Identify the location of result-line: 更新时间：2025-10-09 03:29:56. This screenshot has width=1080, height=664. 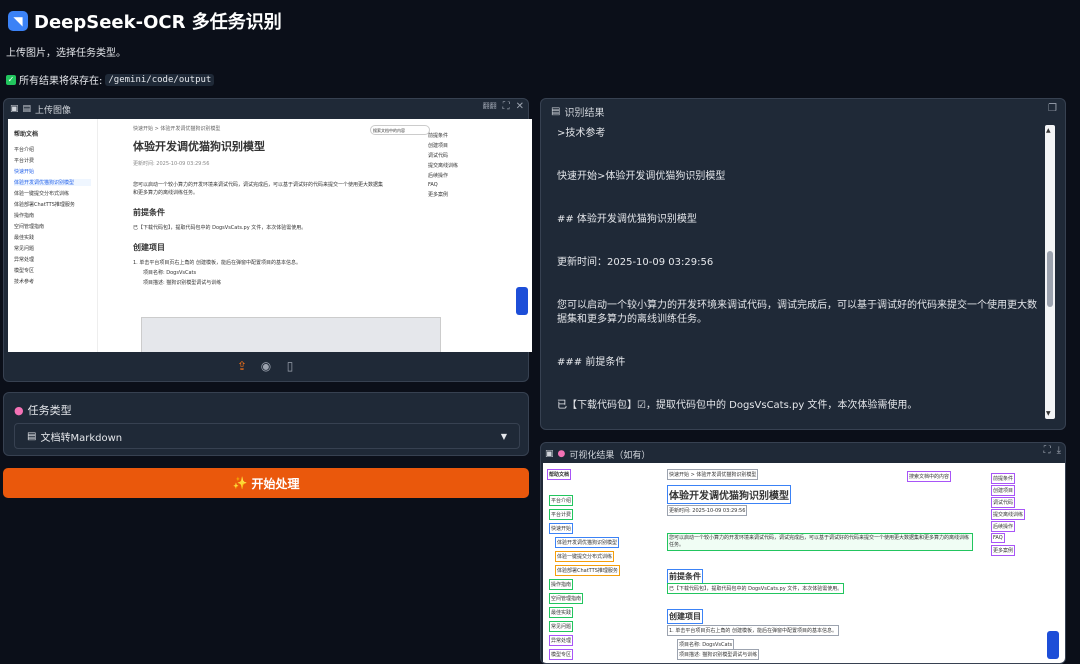
(635, 262).